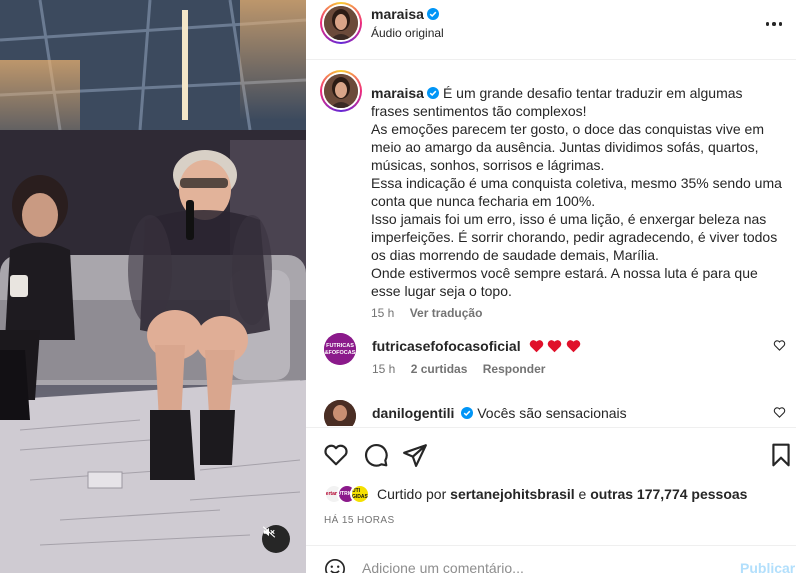 Image resolution: width=796 pixels, height=573 pixels. What do you see at coordinates (376, 455) in the screenshot?
I see `comment-bubble-icon` at bounding box center [376, 455].